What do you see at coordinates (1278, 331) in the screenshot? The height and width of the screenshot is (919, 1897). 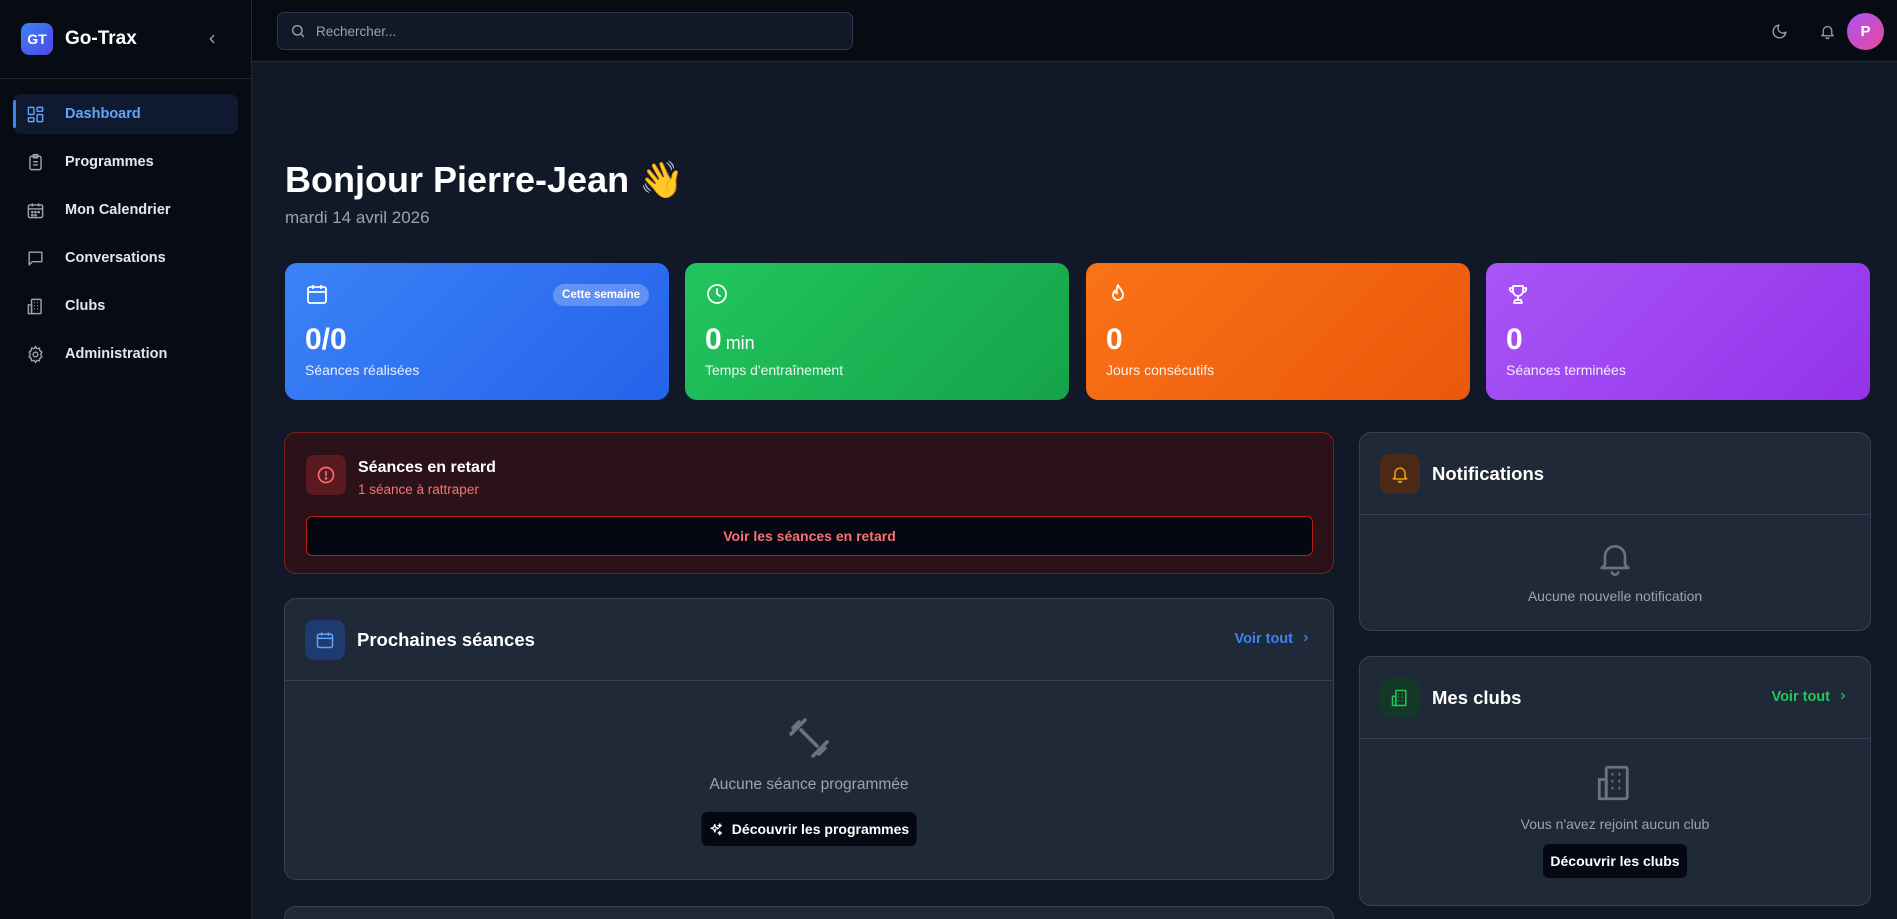 I see `stat-card-streak: 0 Jours consécutifs` at bounding box center [1278, 331].